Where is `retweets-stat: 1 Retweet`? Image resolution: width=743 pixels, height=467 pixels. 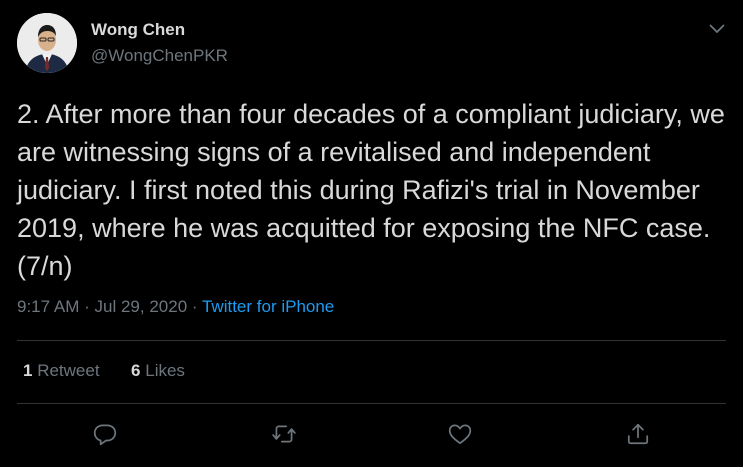
retweets-stat: 1 Retweet is located at coordinates (63, 370).